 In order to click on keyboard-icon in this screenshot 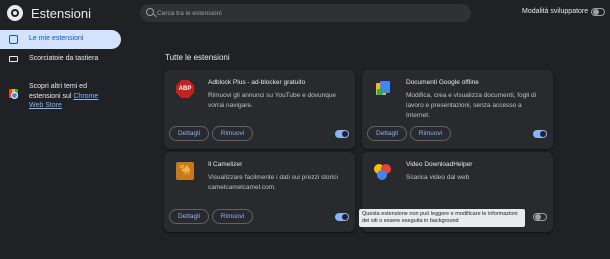, I will do `click(13, 59)`.